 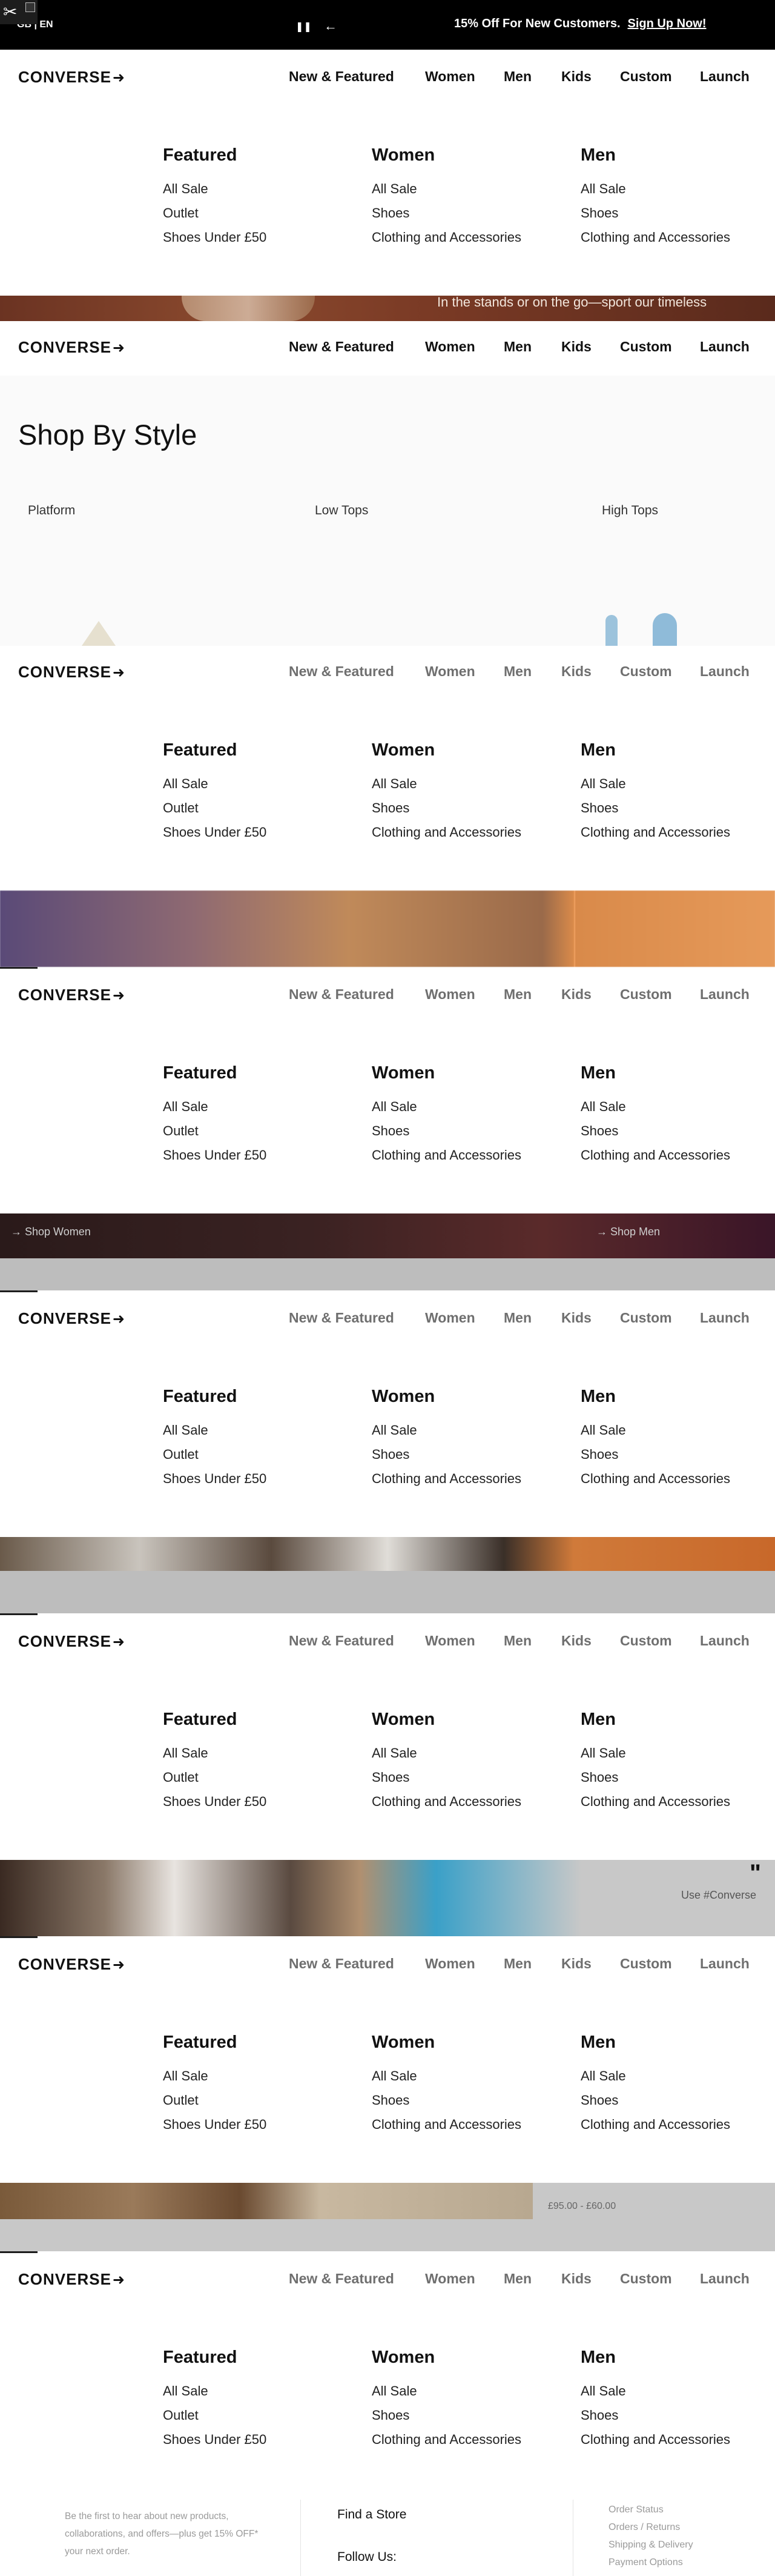 I want to click on shop-men-link: → Shop Men, so click(x=628, y=1232).